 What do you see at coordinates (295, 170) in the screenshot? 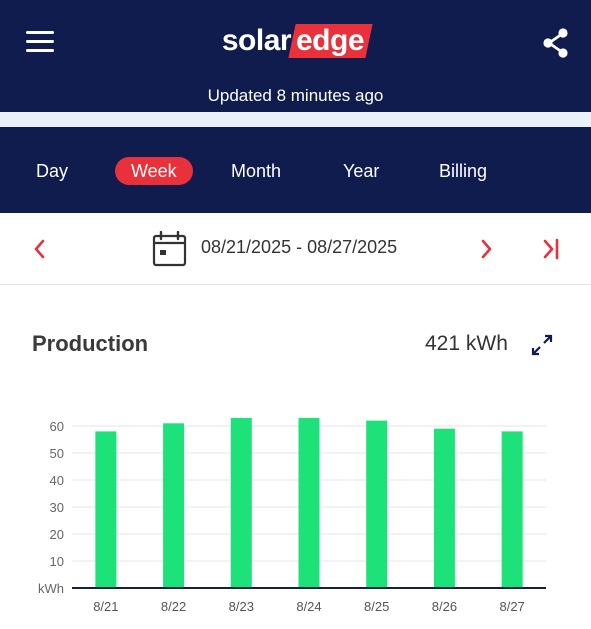
I see `period-tabs: Day Week Month Year Billing` at bounding box center [295, 170].